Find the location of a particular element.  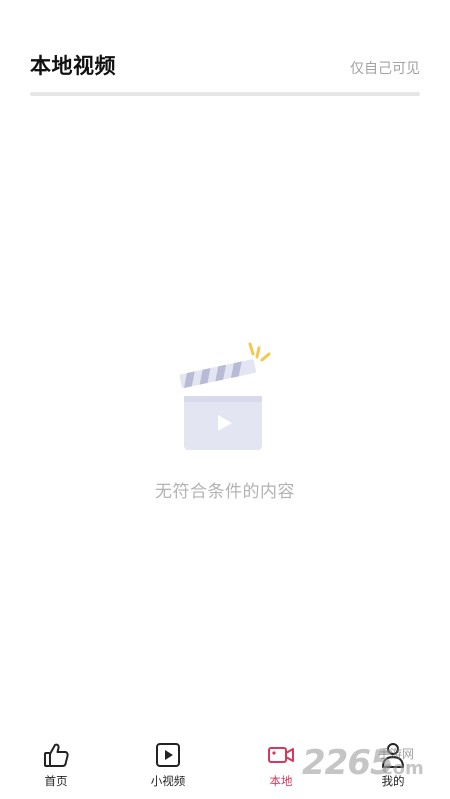

nav-home-label: 首页 is located at coordinates (56, 781).